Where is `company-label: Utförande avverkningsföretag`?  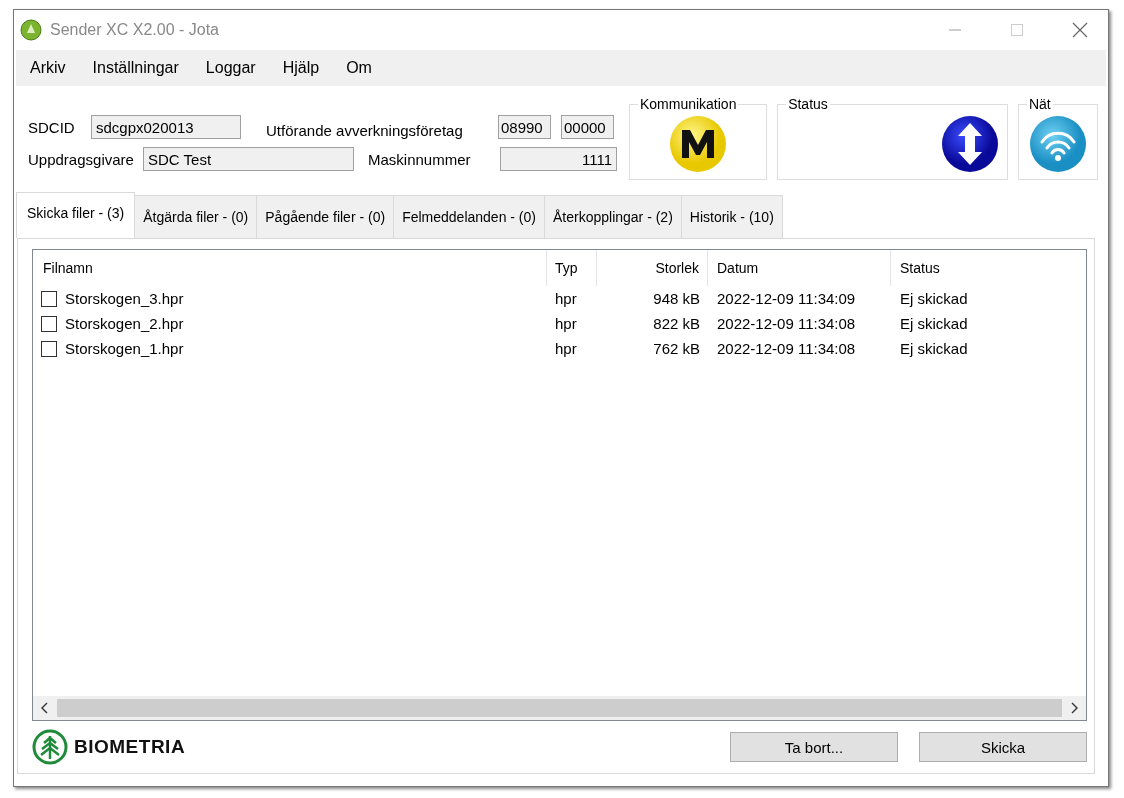 company-label: Utförande avverkningsföretag is located at coordinates (365, 129).